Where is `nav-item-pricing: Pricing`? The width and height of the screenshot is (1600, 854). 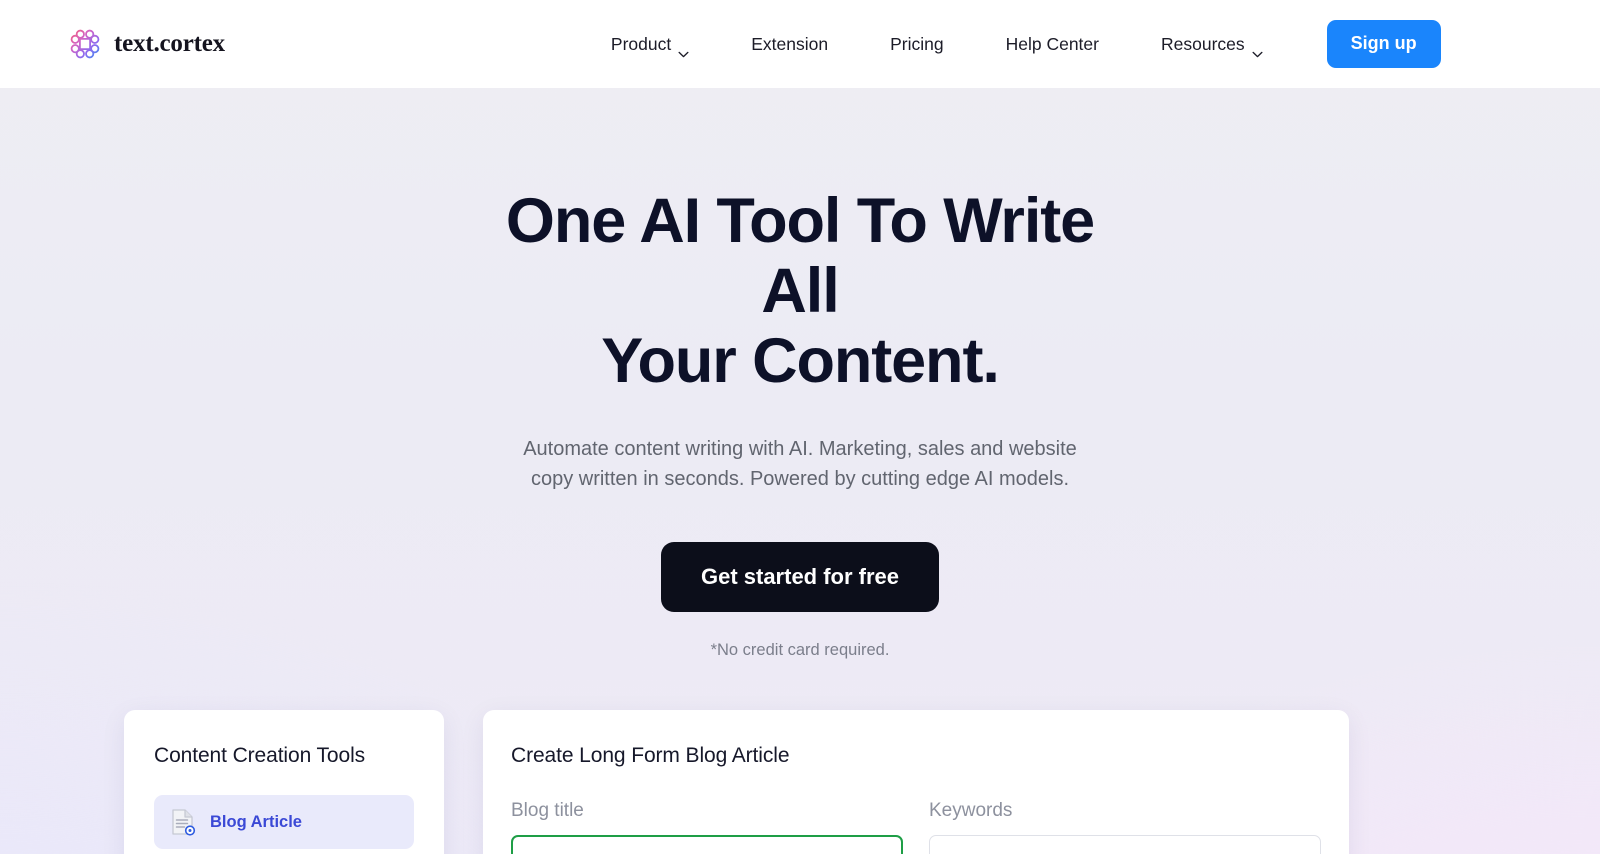
nav-item-pricing: Pricing is located at coordinates (917, 44).